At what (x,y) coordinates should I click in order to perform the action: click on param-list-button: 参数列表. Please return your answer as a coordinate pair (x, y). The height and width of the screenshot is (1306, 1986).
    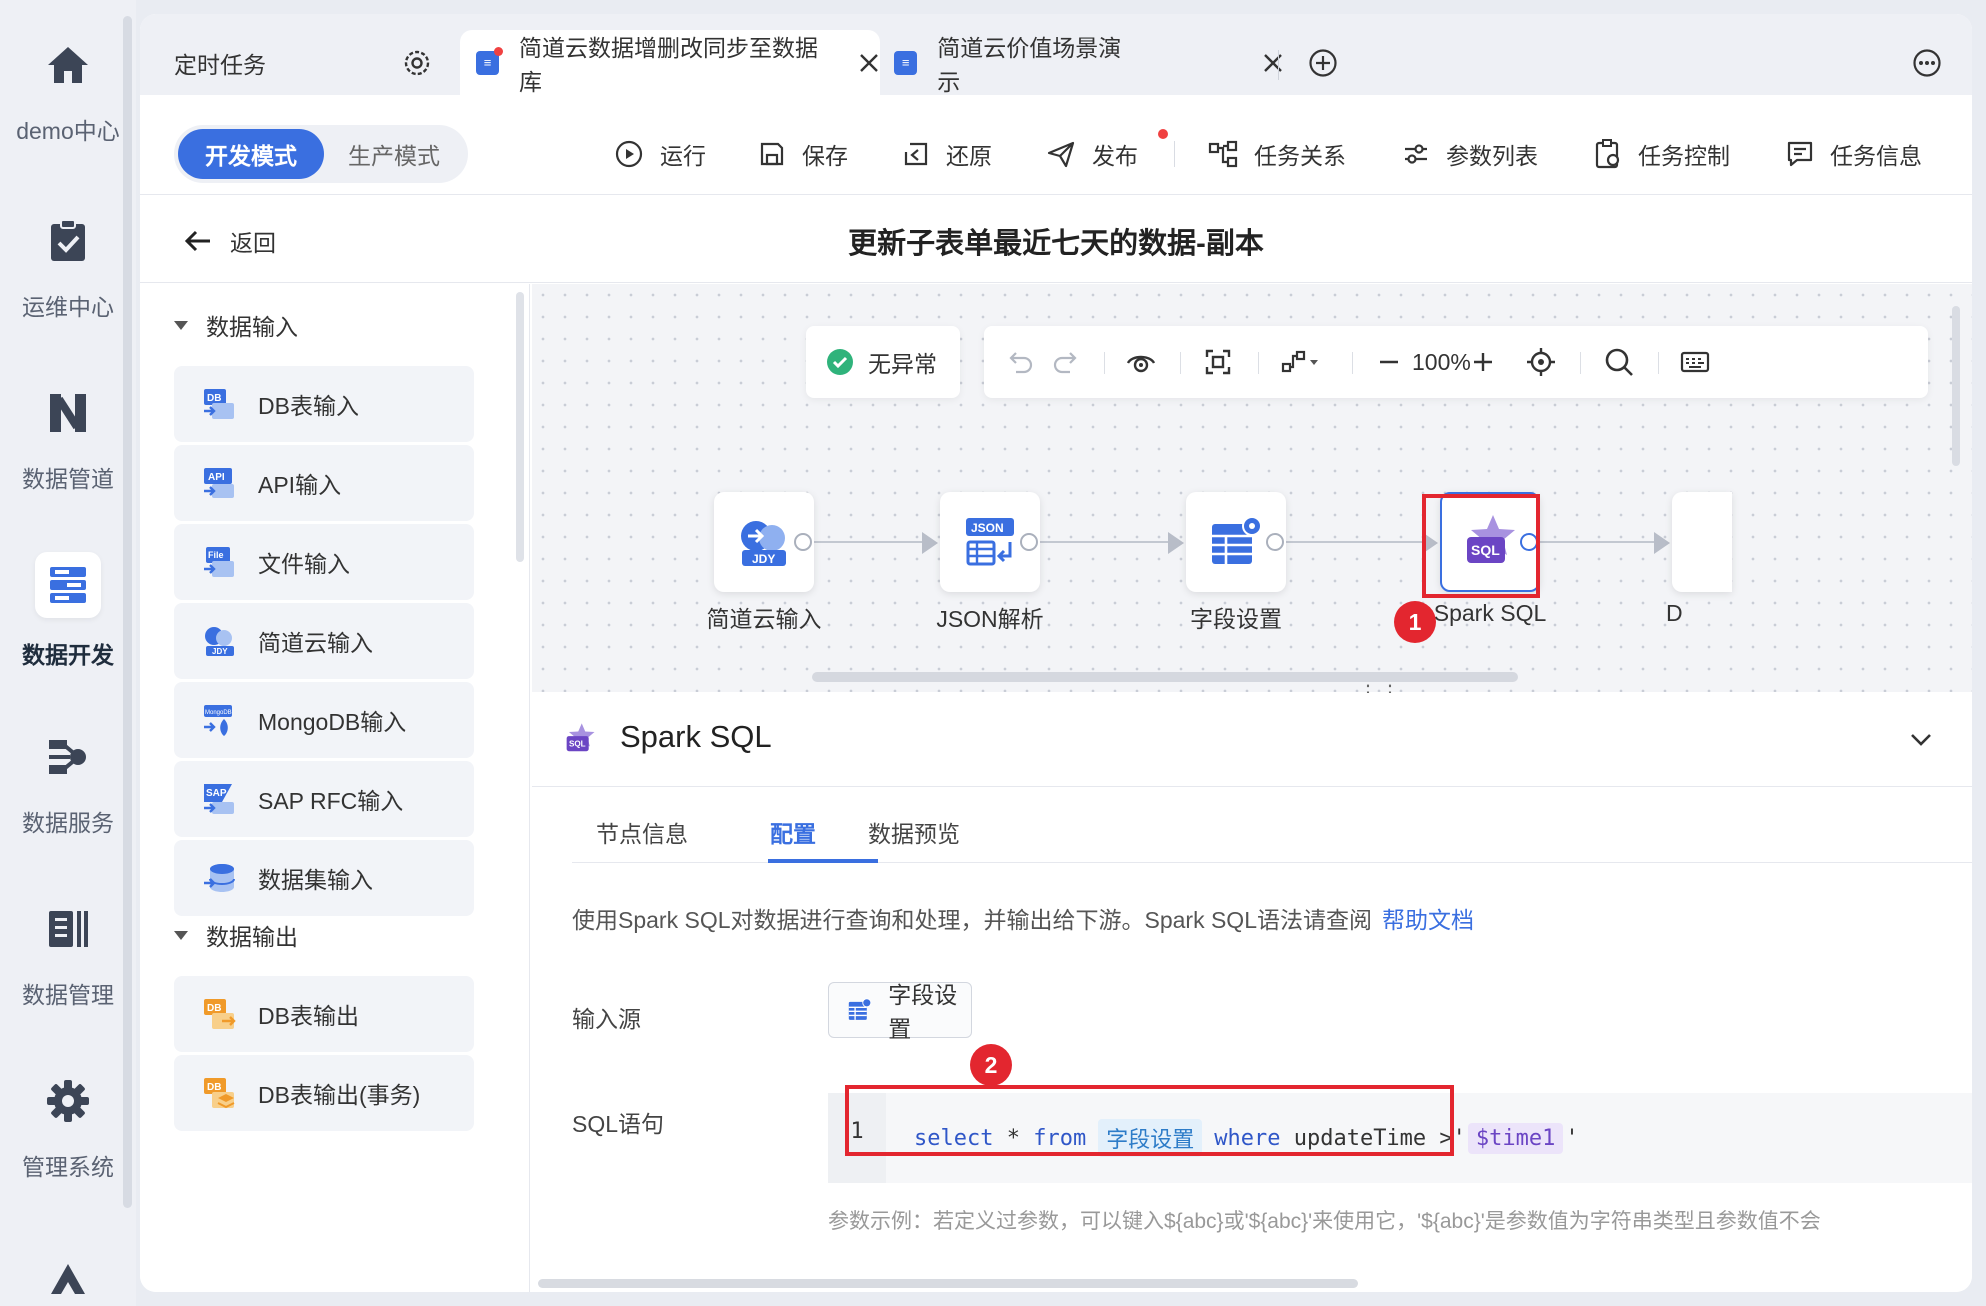
    Looking at the image, I should click on (1470, 154).